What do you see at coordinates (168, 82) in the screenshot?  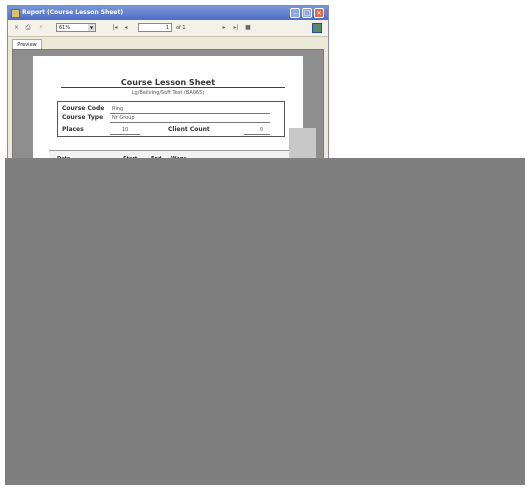 I see `report-title: Course Lesson Sheet` at bounding box center [168, 82].